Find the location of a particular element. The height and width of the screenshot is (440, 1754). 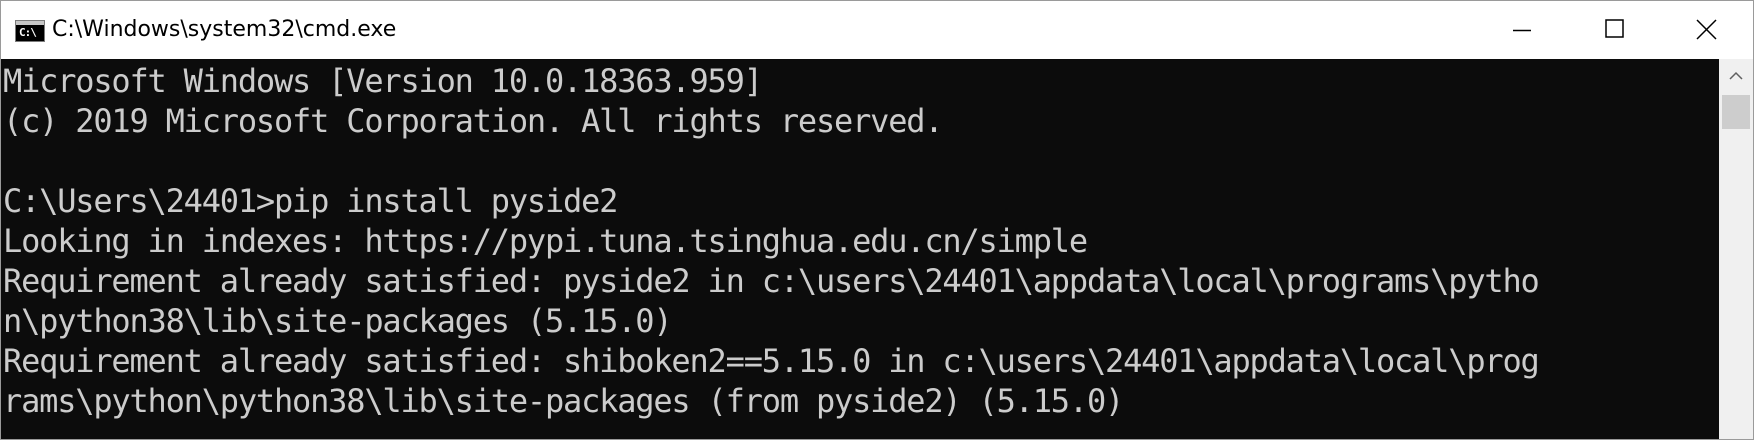

minimize-icon is located at coordinates (1522, 30).